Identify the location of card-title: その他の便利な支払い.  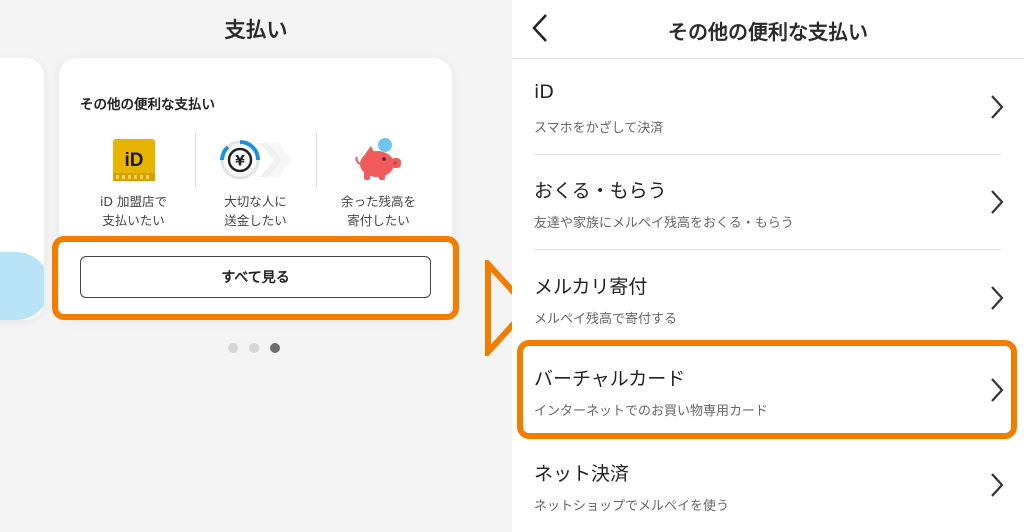
(147, 105).